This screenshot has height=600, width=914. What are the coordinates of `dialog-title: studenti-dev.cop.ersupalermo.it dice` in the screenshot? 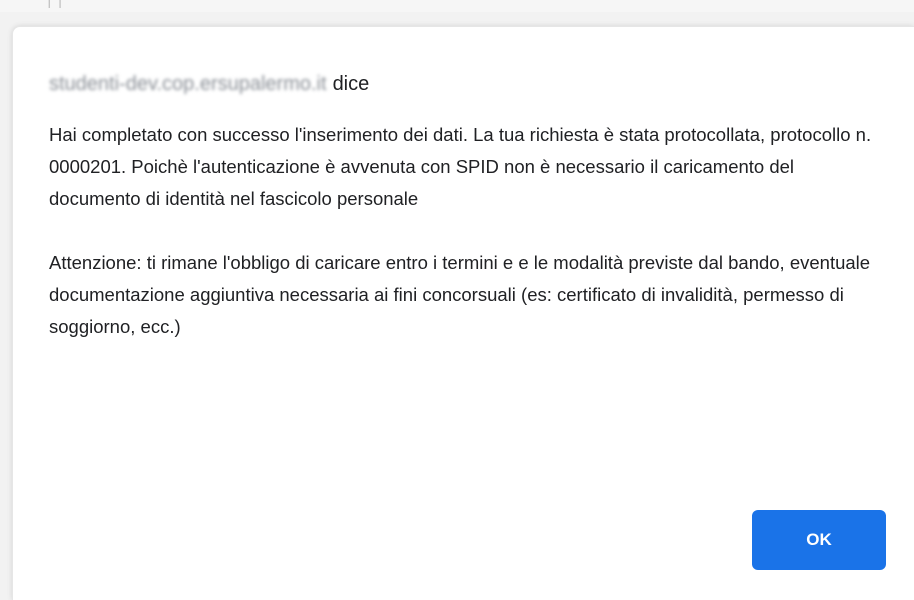 It's located at (209, 84).